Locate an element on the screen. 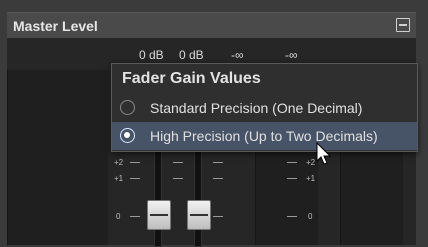  readout-peak-left: -∞ is located at coordinates (237, 55).